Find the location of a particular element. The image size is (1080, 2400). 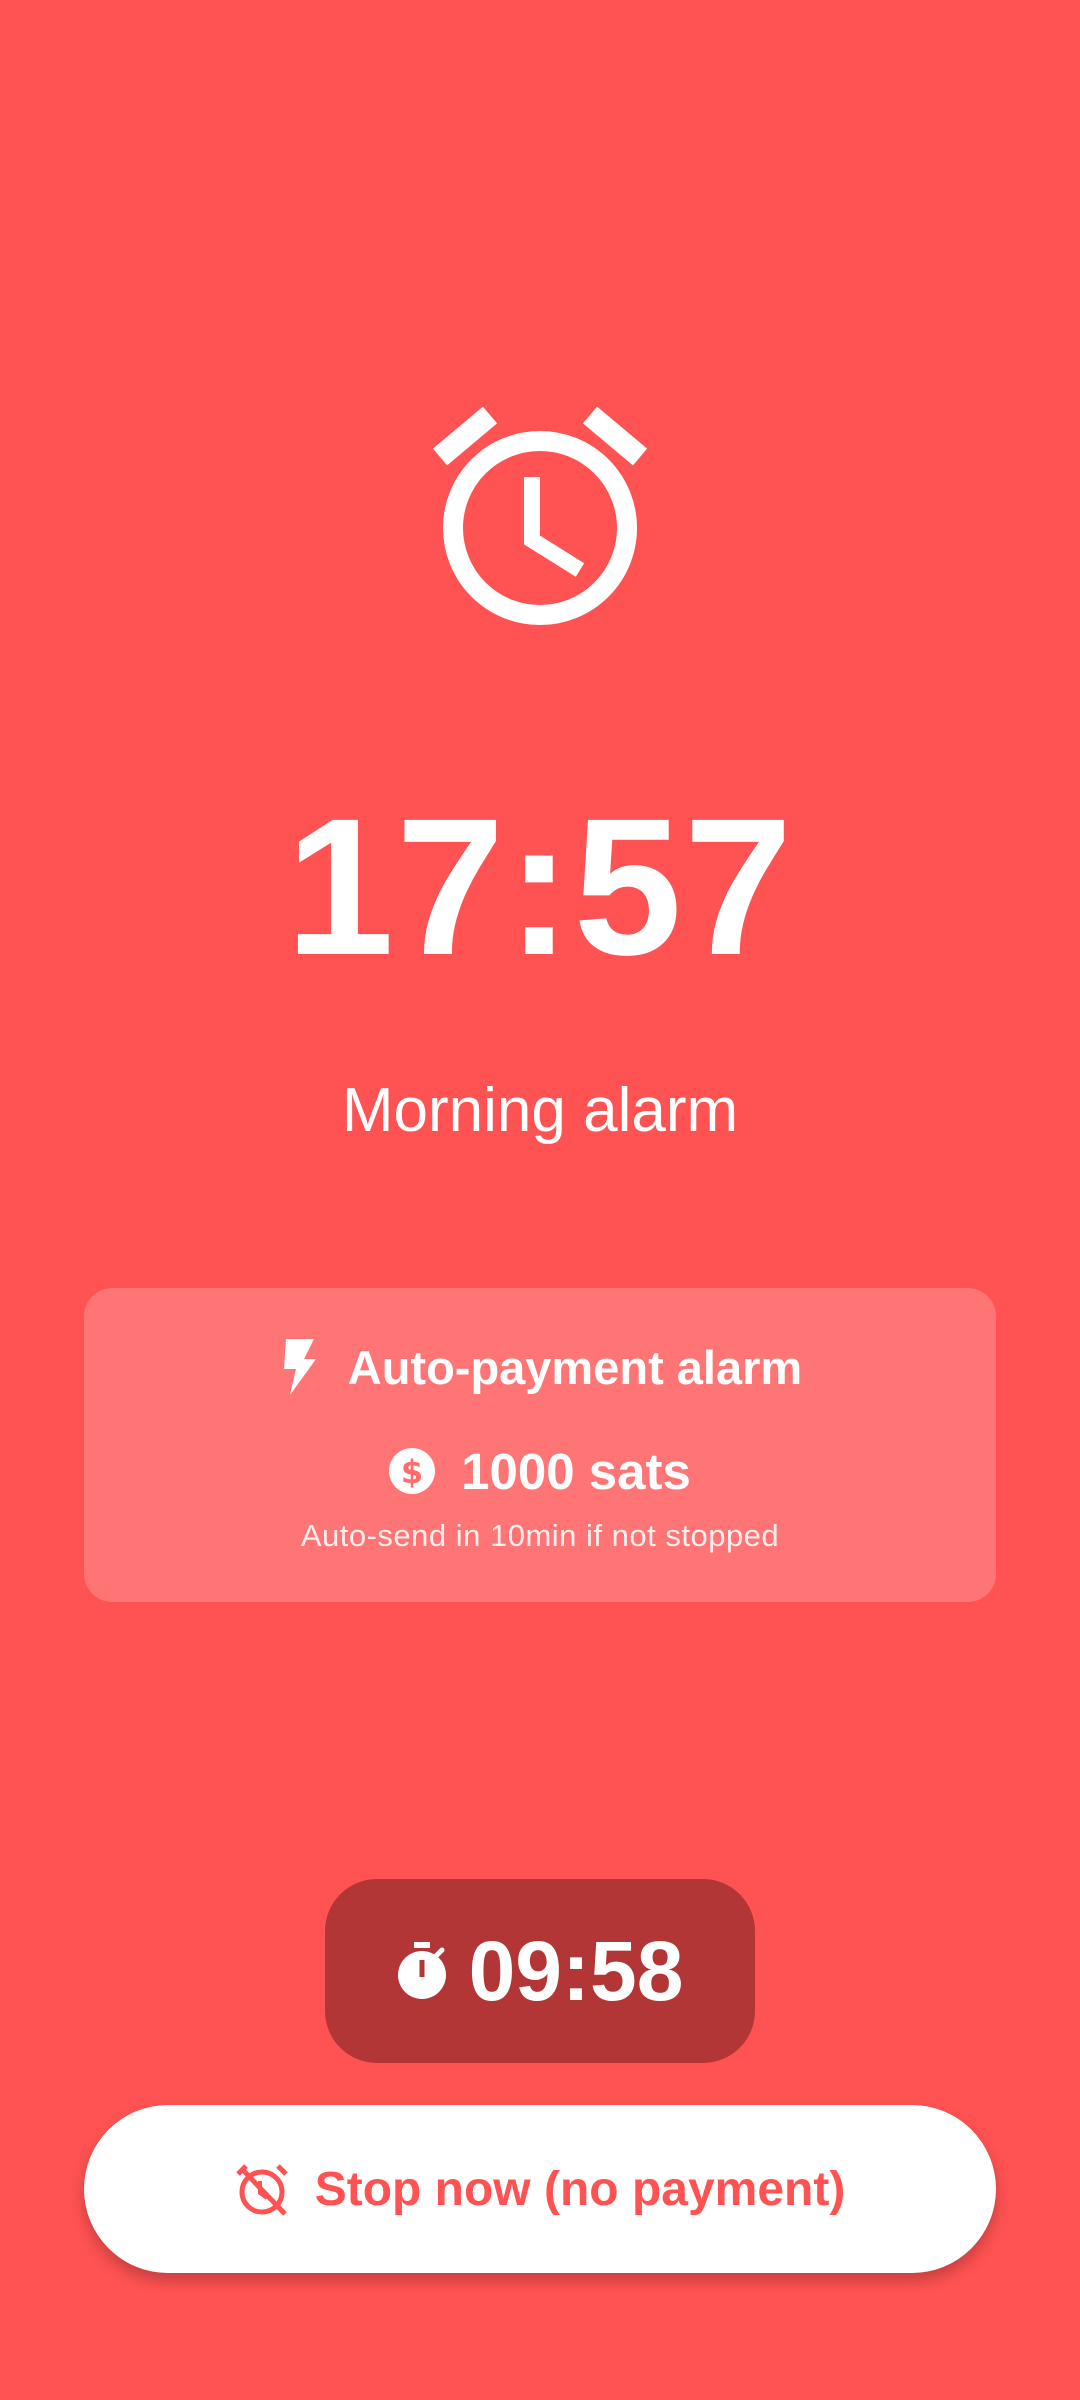

timer-icon is located at coordinates (421, 1970).